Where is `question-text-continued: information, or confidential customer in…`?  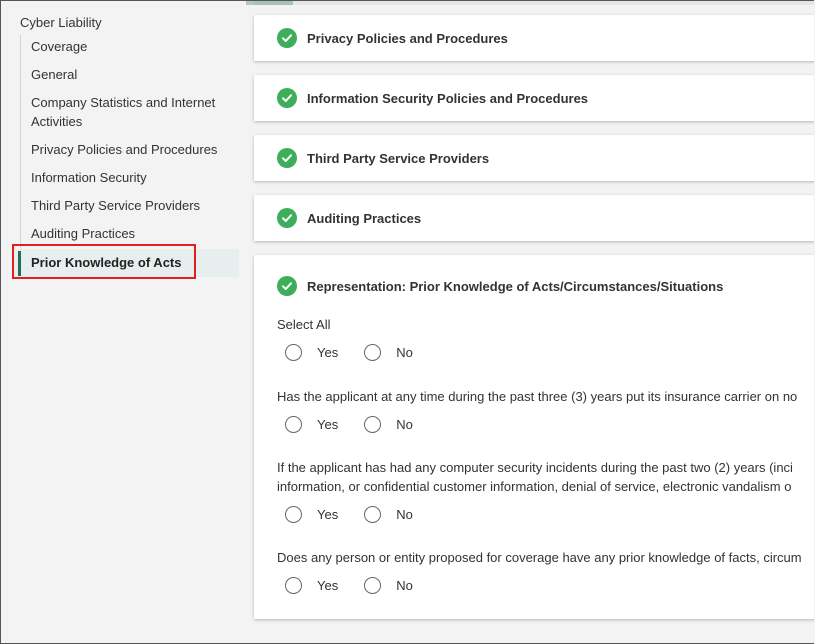
question-text-continued: information, or confidential customer in… is located at coordinates (534, 486).